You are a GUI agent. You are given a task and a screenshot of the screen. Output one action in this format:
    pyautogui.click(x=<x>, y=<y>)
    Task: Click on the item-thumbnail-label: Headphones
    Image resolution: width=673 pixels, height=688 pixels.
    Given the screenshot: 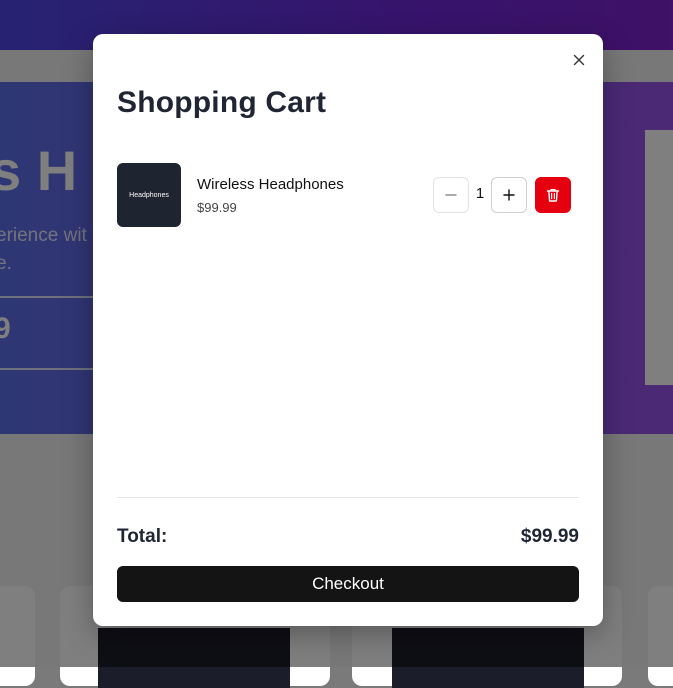 What is the action you would take?
    pyautogui.click(x=149, y=195)
    